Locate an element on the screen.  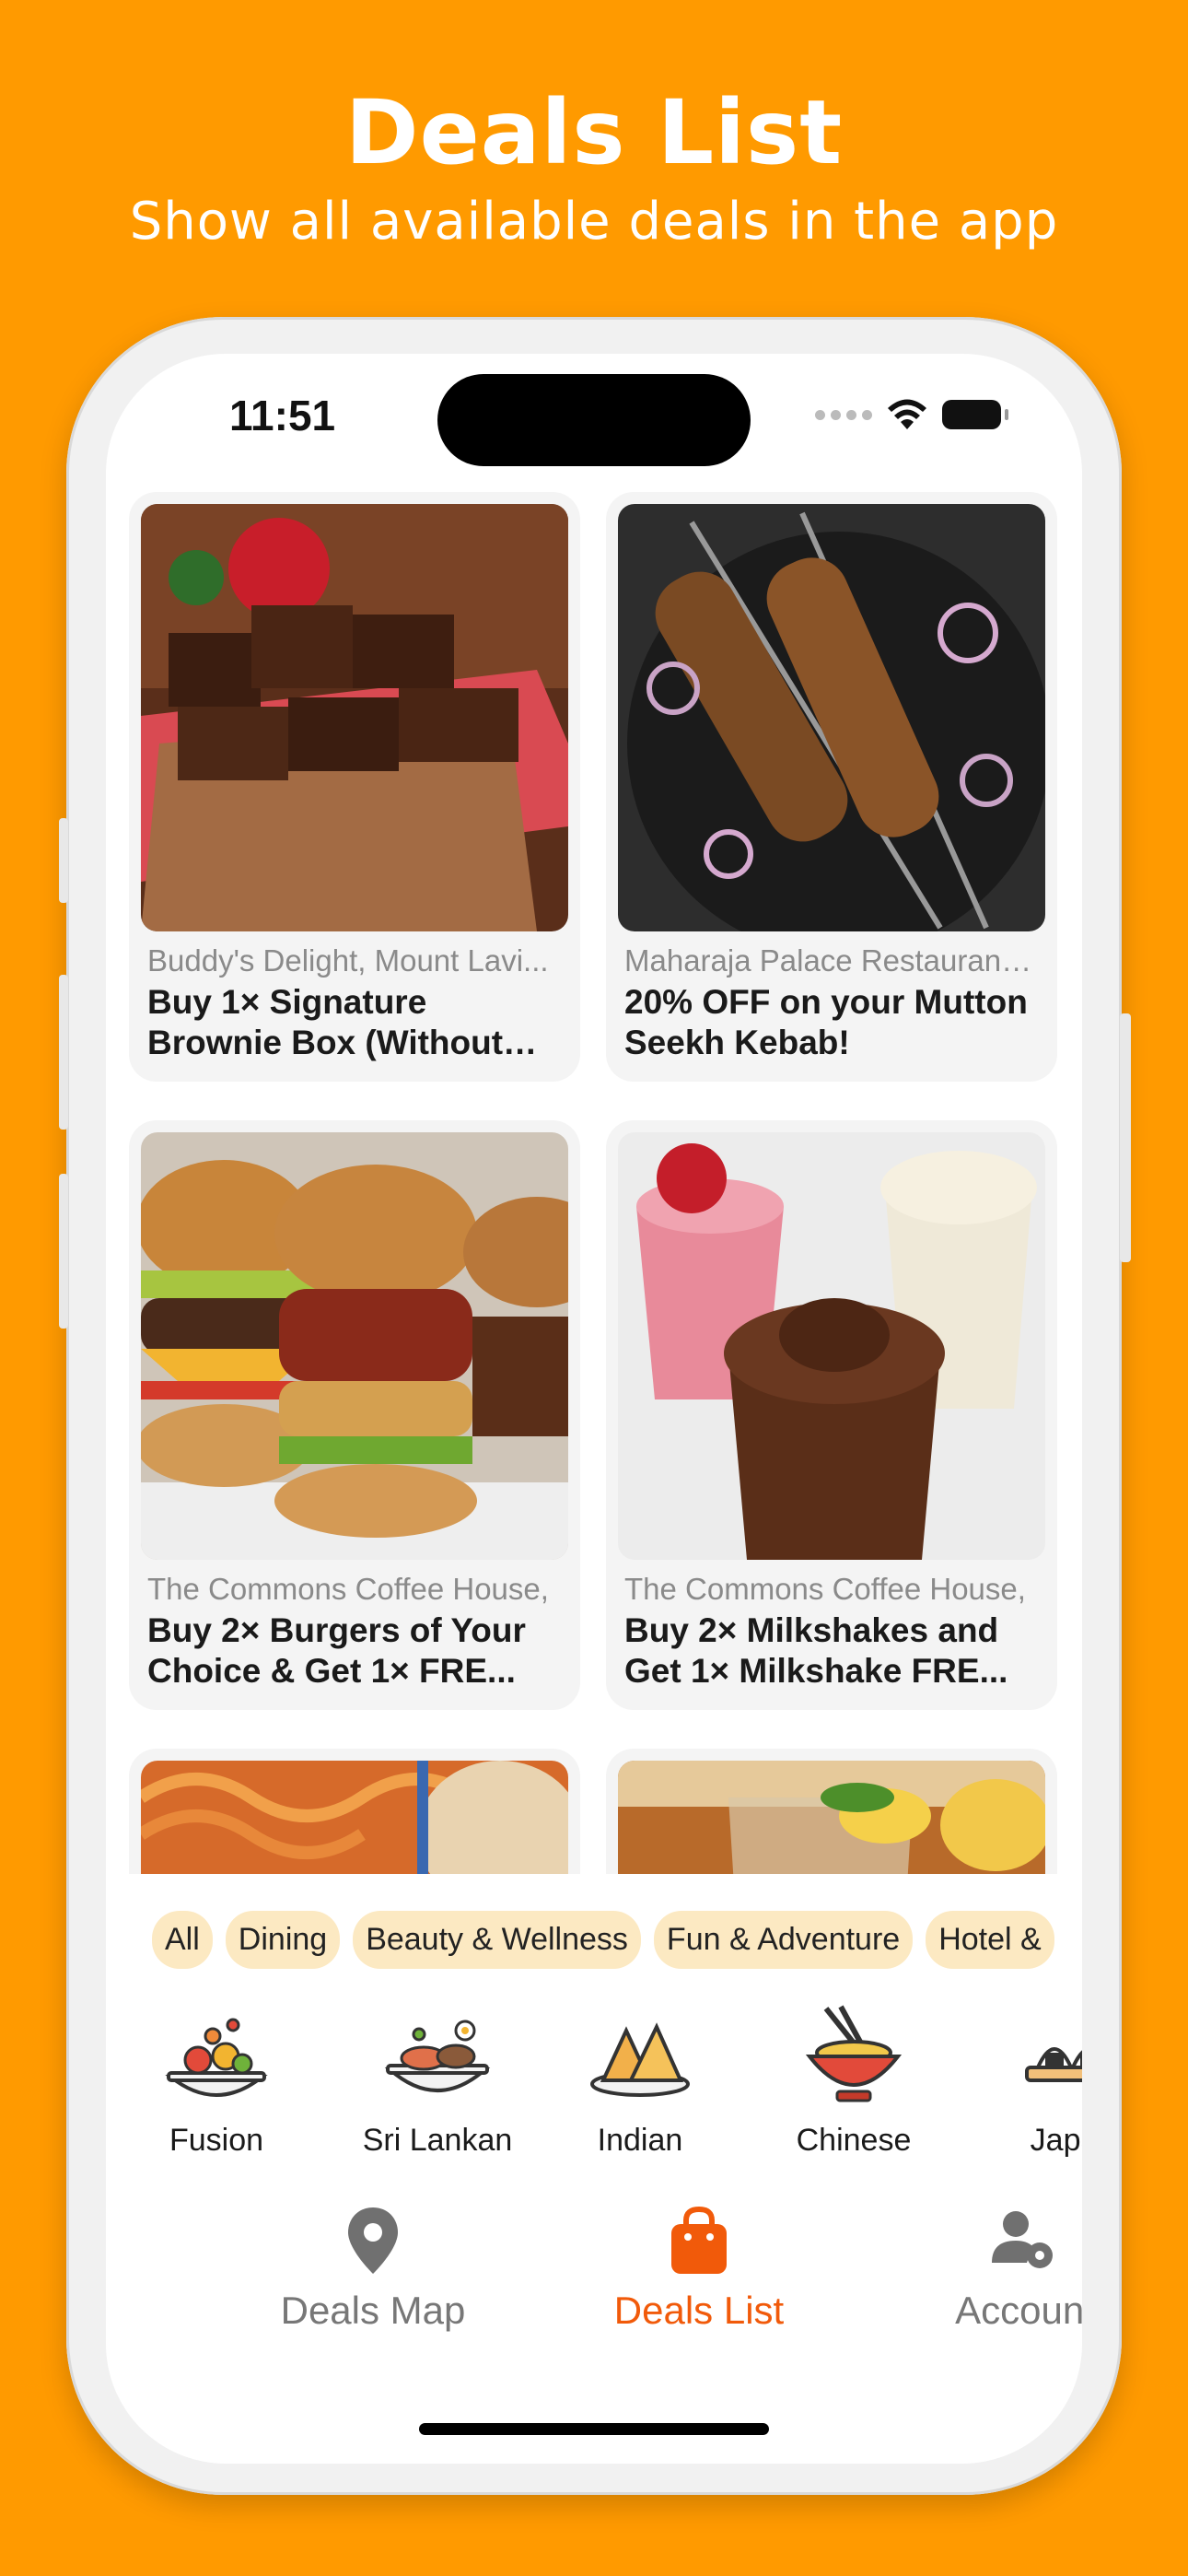
chip-hotel: Hotel & is located at coordinates (990, 1940).